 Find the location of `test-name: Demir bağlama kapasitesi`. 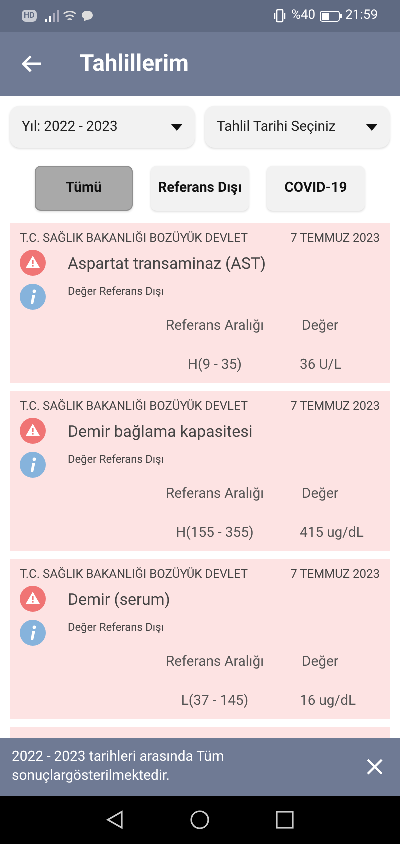

test-name: Demir bağlama kapasitesi is located at coordinates (160, 432).